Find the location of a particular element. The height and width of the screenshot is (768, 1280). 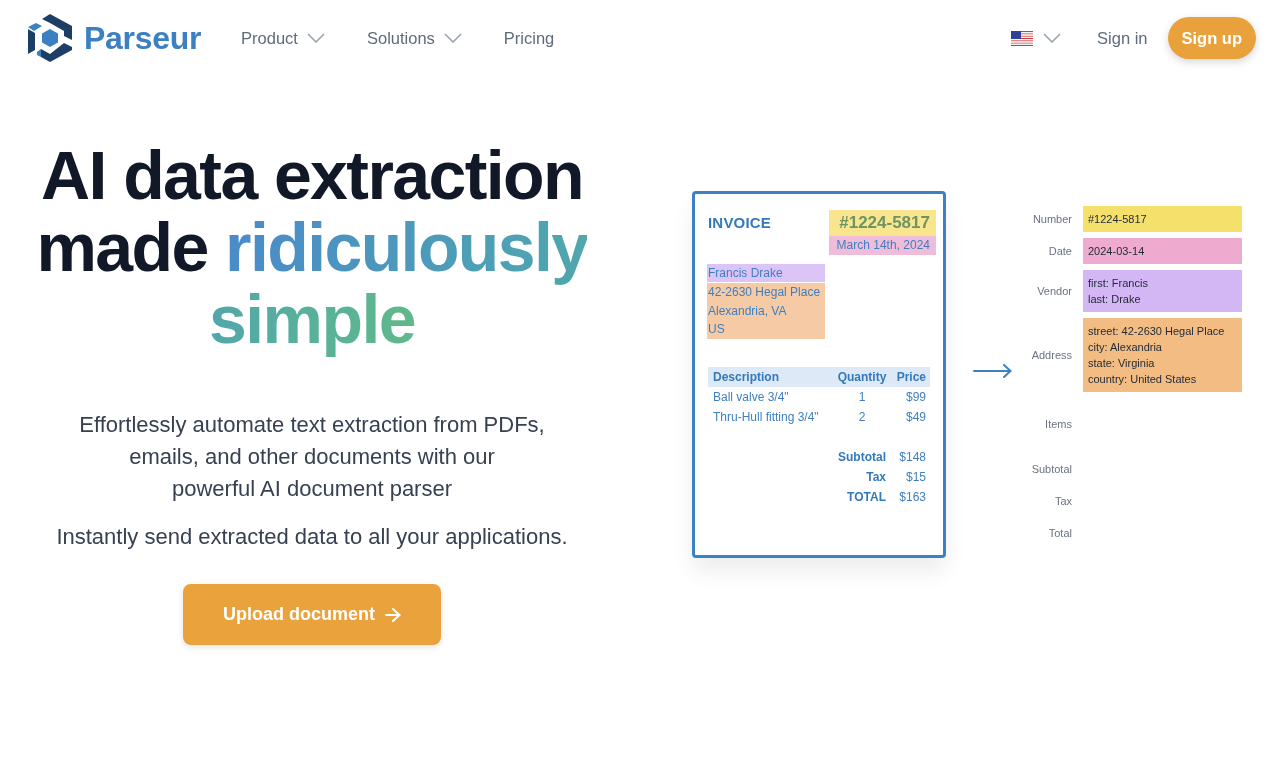

field-label: Tax is located at coordinates (1062, 501).